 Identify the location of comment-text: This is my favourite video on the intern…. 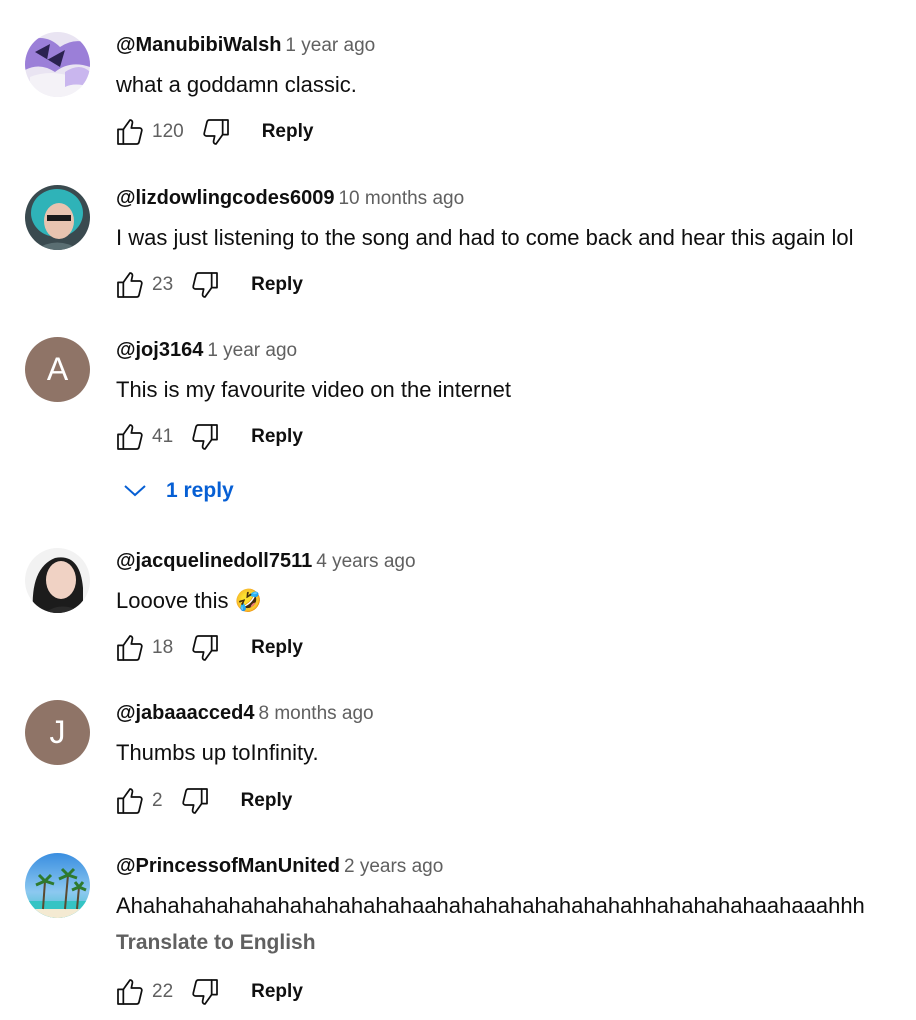
(313, 389).